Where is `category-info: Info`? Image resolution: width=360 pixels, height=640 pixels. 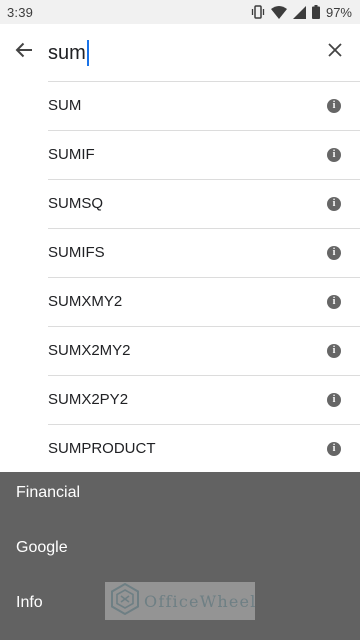
category-info: Info is located at coordinates (29, 603).